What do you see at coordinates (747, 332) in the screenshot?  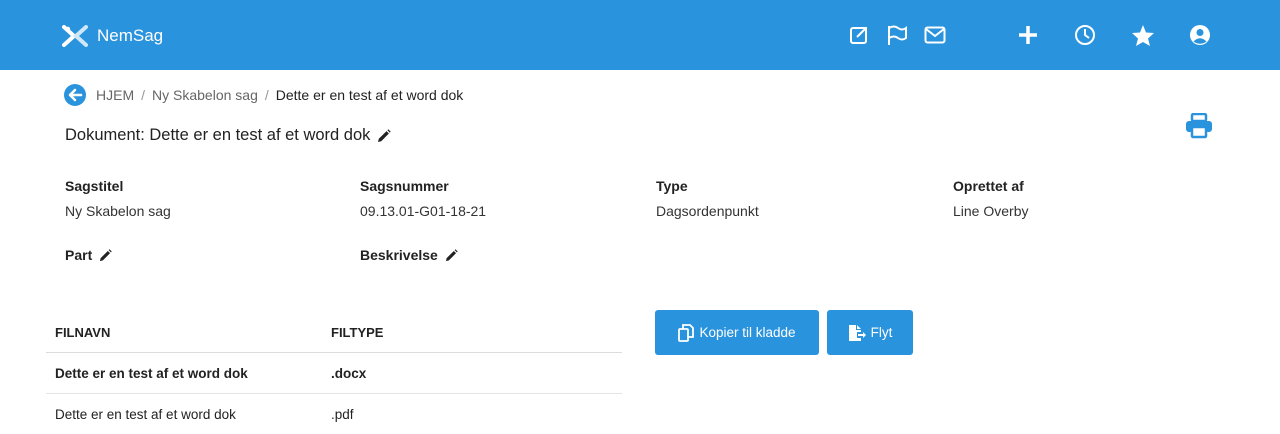 I see `copy-to-draft-label: Kopier til kladde` at bounding box center [747, 332].